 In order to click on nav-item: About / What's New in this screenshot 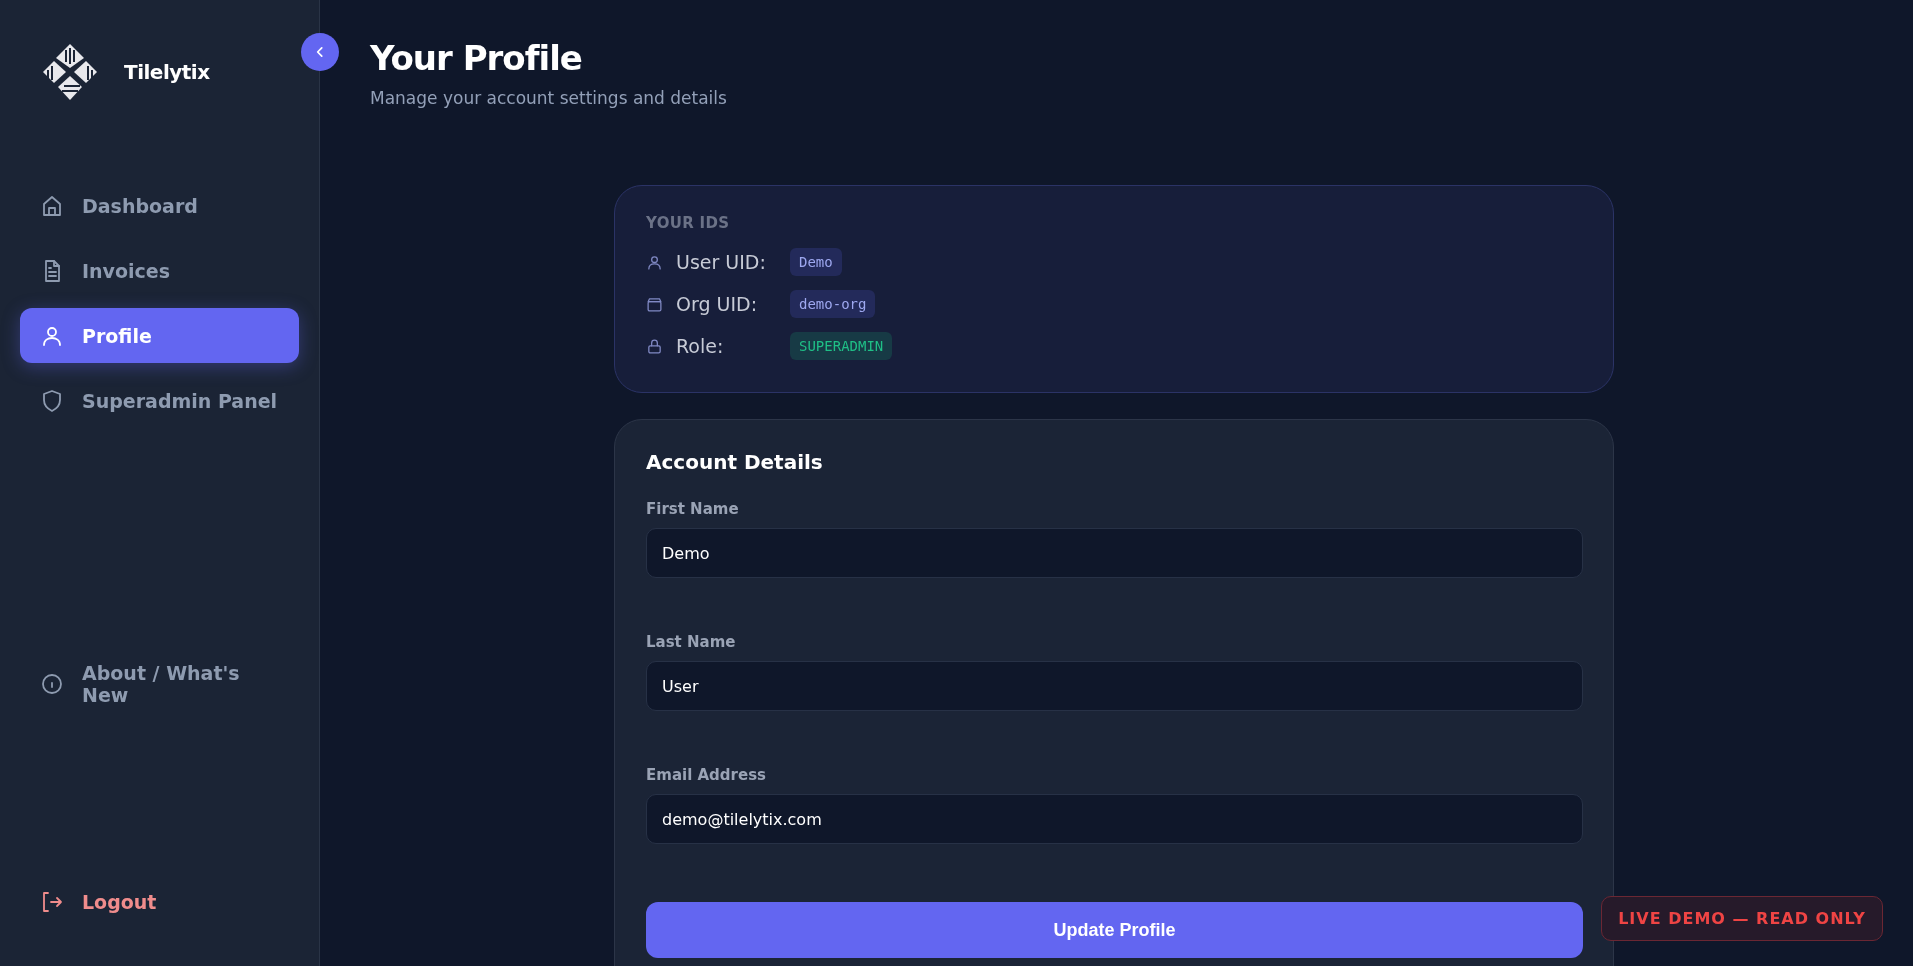, I will do `click(159, 683)`.